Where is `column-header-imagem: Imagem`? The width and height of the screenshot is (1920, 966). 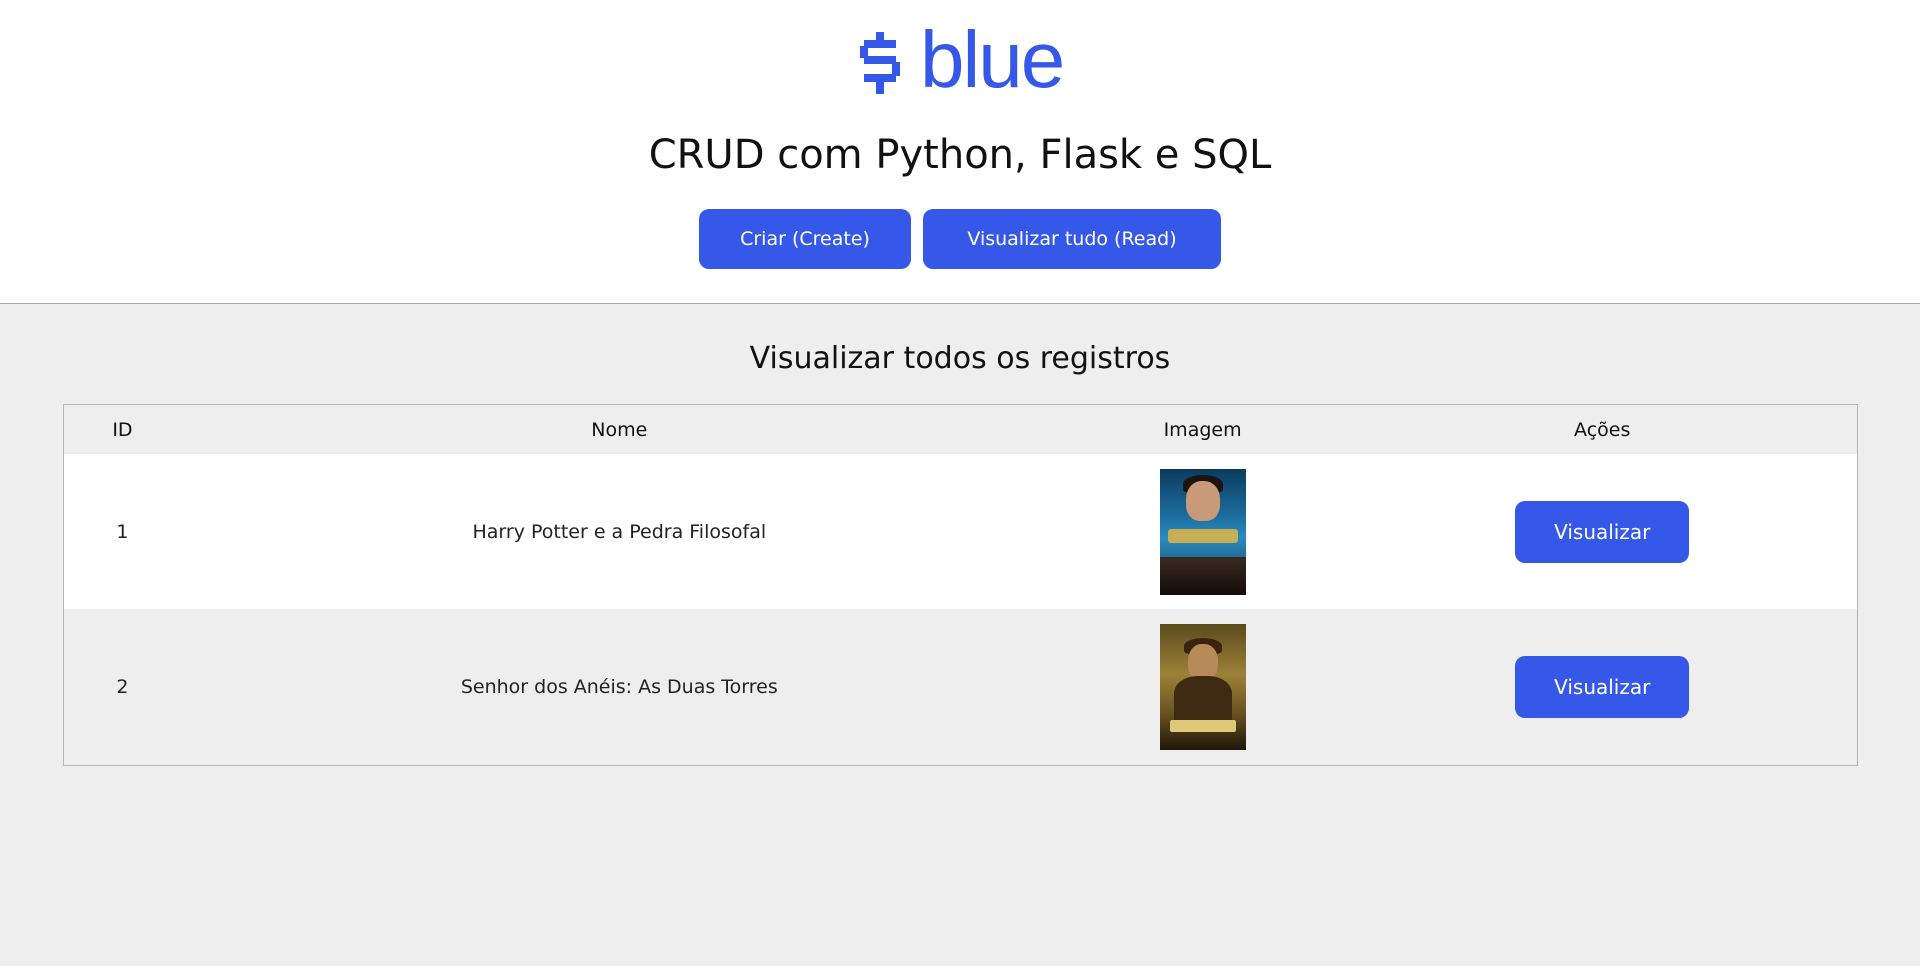 column-header-imagem: Imagem is located at coordinates (1202, 429).